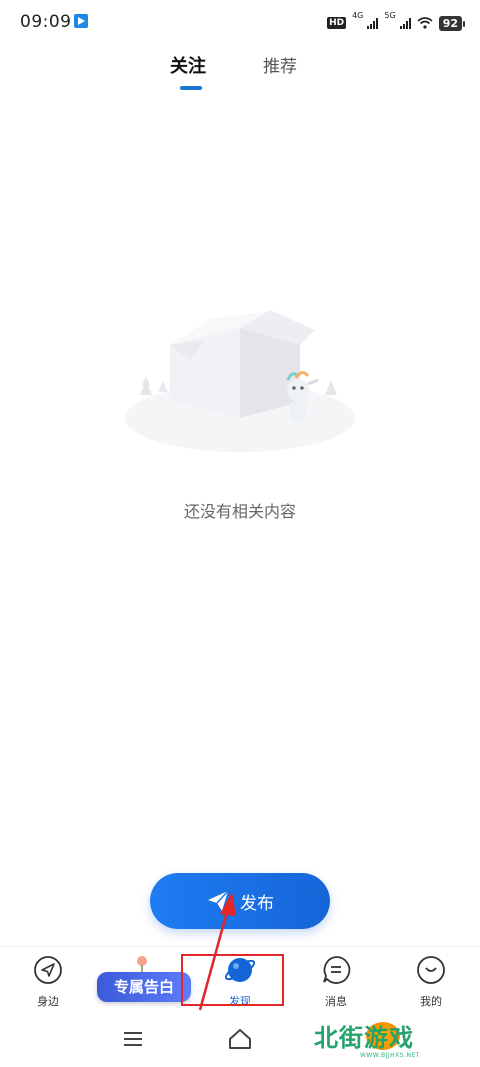 This screenshot has width=480, height=1067. I want to click on profile-face-icon, so click(431, 970).